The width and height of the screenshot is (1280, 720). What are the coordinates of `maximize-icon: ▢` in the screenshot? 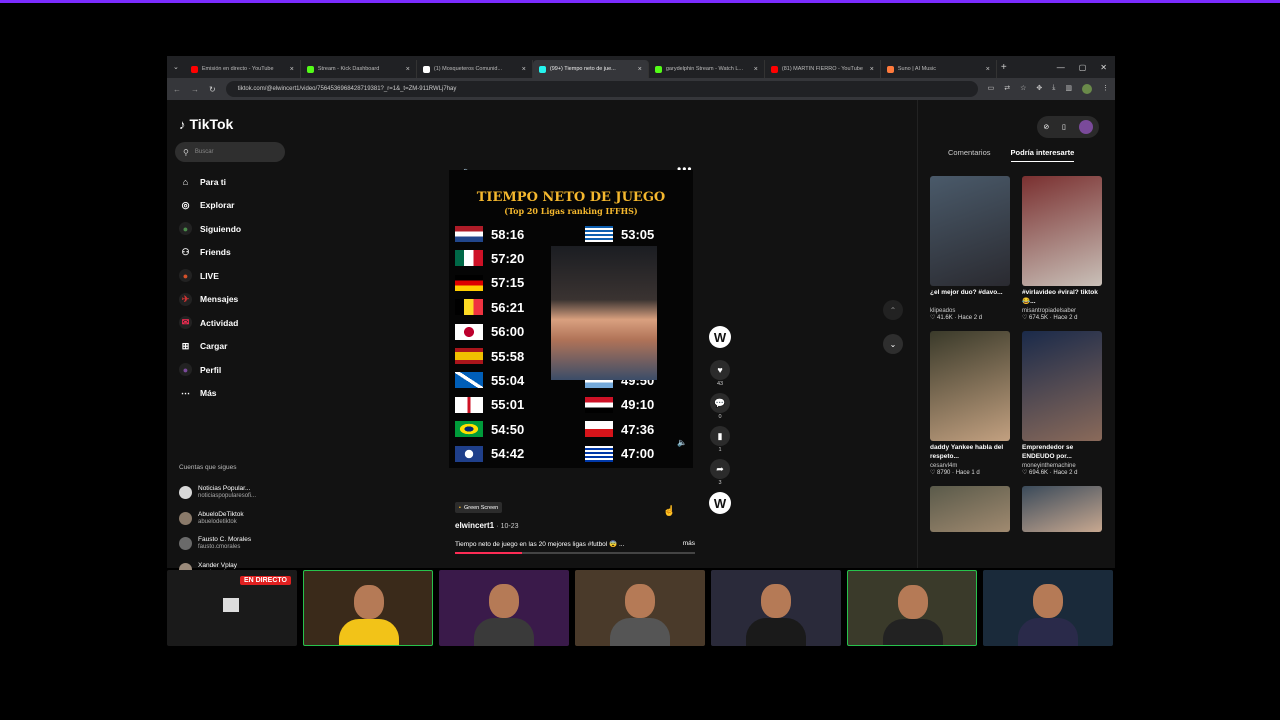 It's located at (1083, 67).